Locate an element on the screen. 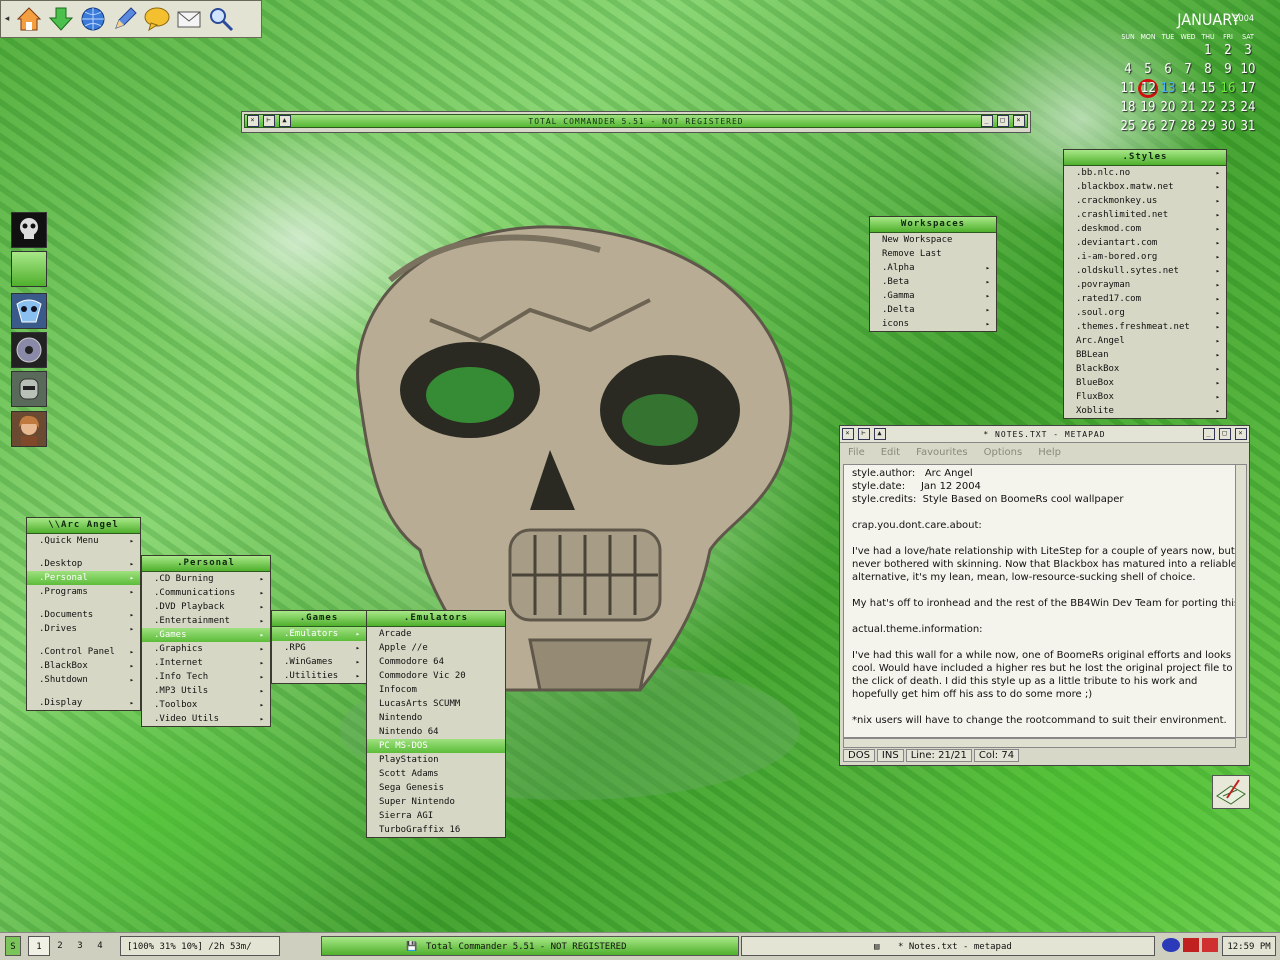 Image resolution: width=1280 pixels, height=960 pixels. root-menu-item: .Drives is located at coordinates (83, 629).